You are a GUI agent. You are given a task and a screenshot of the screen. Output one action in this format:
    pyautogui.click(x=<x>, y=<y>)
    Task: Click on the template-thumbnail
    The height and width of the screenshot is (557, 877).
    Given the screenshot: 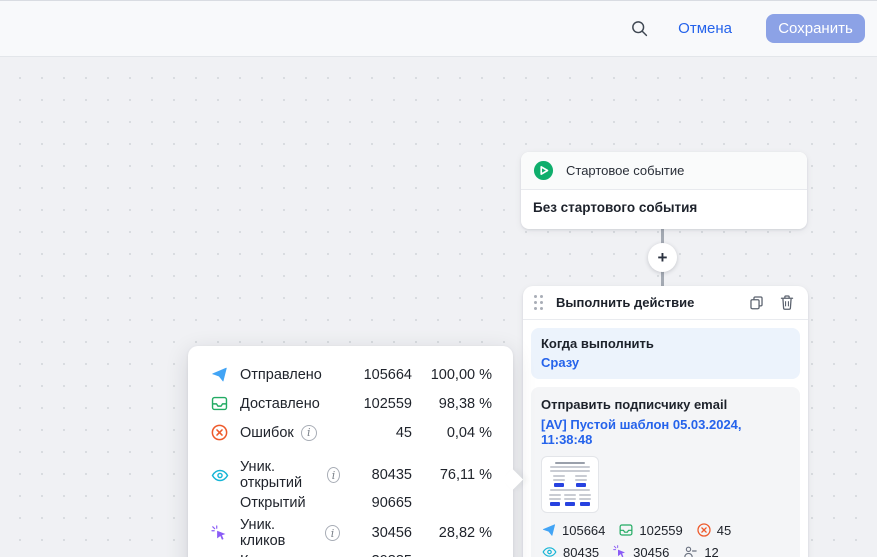 What is the action you would take?
    pyautogui.click(x=570, y=484)
    